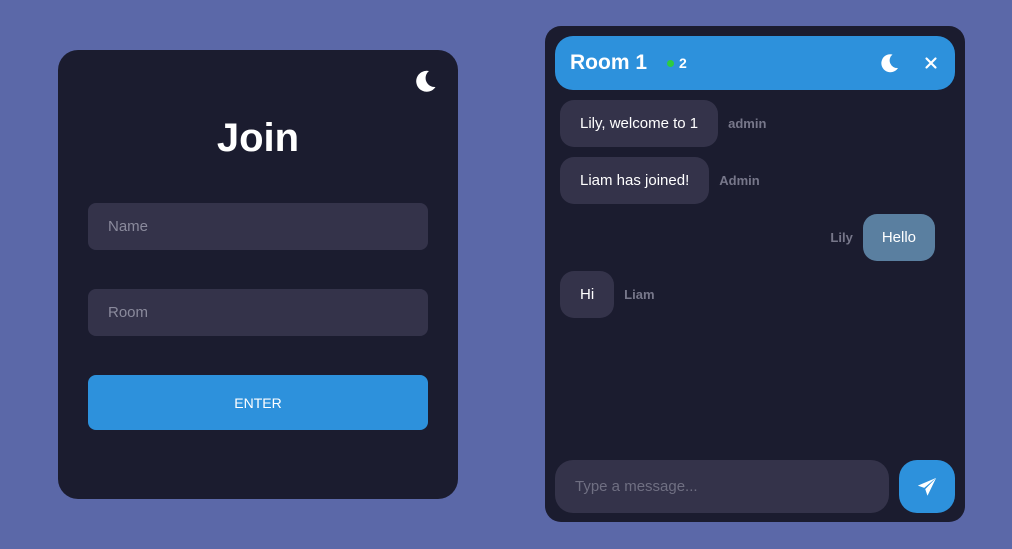 The height and width of the screenshot is (549, 1012). What do you see at coordinates (722, 486) in the screenshot?
I see `message-input` at bounding box center [722, 486].